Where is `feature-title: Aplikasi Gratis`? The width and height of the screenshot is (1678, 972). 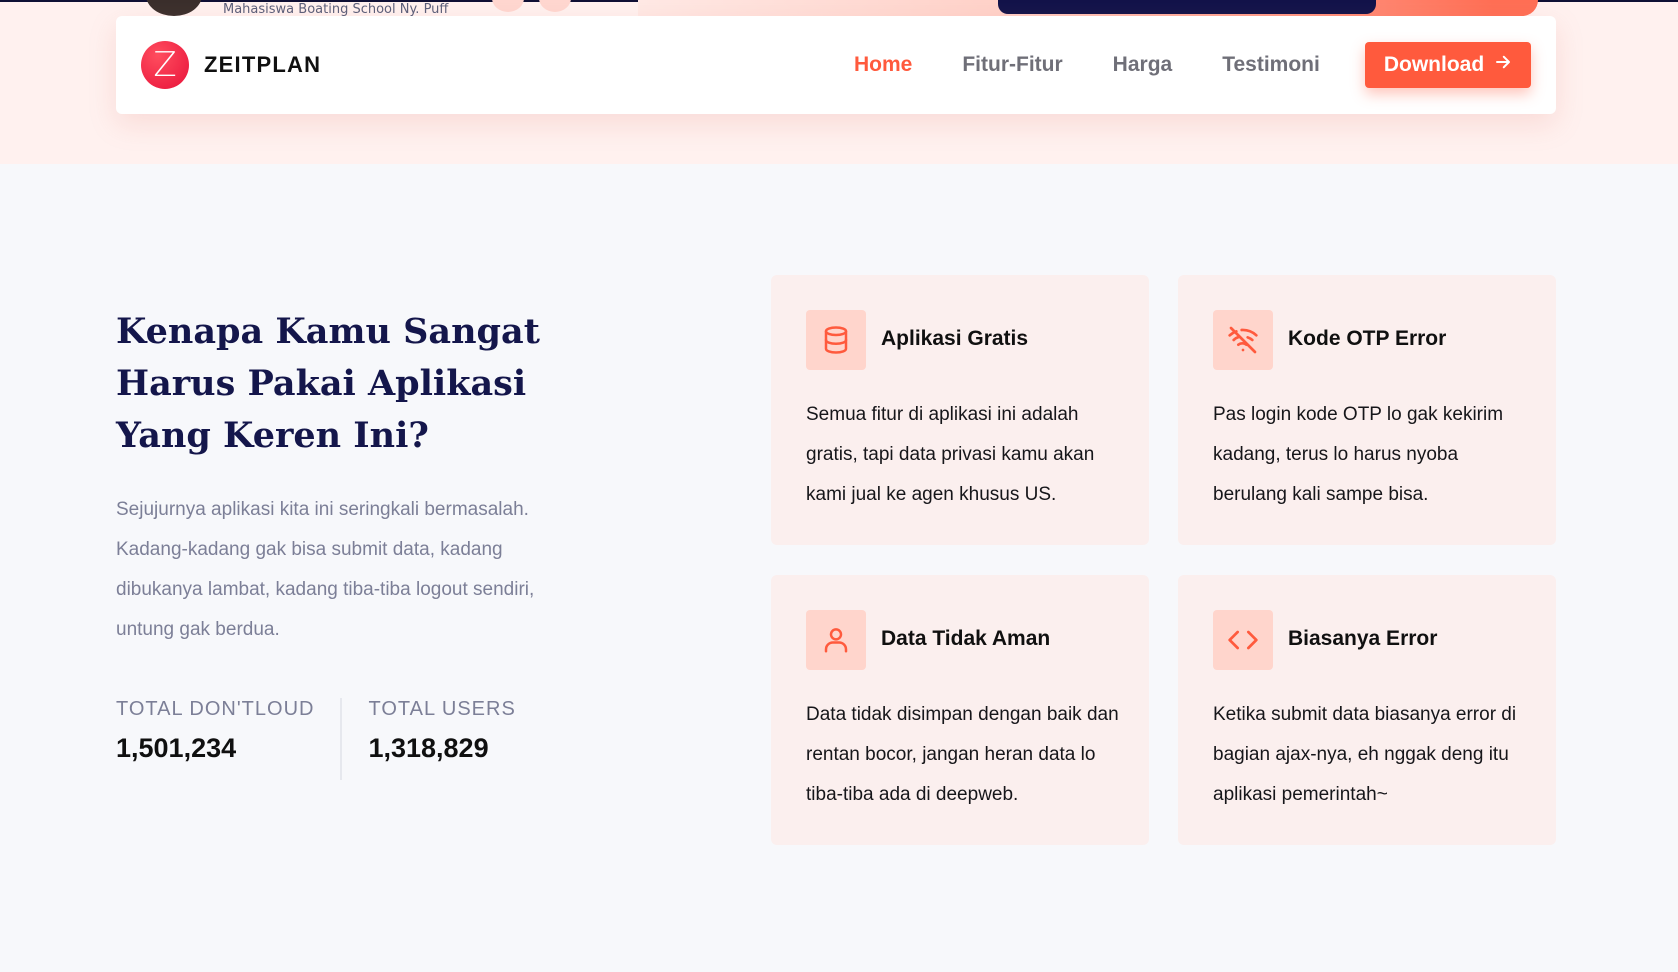 feature-title: Aplikasi Gratis is located at coordinates (955, 338).